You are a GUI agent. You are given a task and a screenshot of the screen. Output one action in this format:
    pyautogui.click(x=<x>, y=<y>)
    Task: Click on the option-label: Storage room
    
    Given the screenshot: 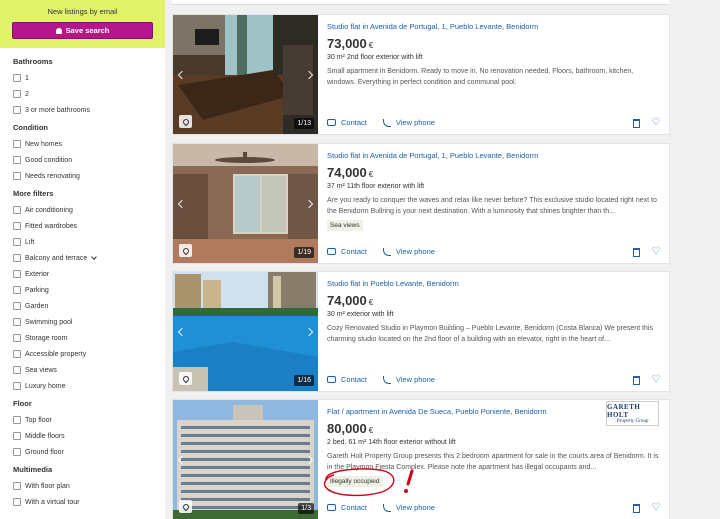 What is the action you would take?
    pyautogui.click(x=46, y=338)
    